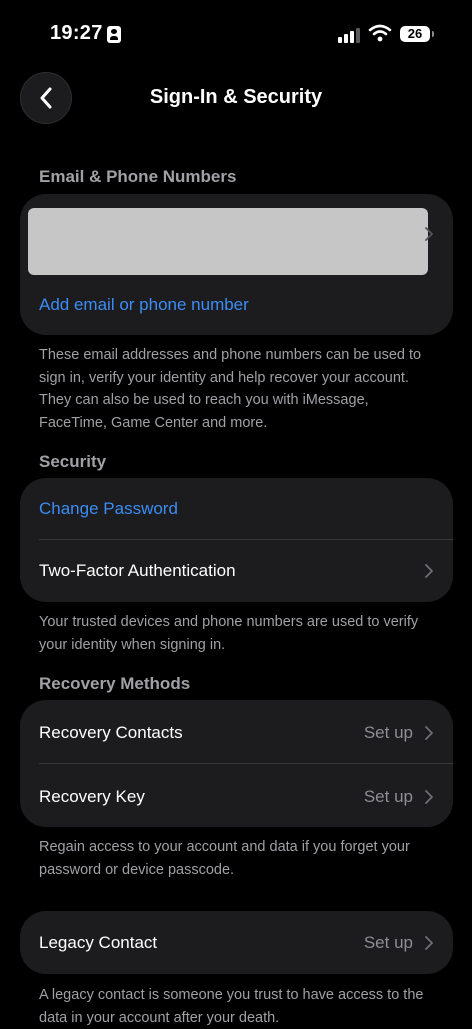 The image size is (472, 1029). Describe the element at coordinates (98, 942) in the screenshot. I see `legacy-contact-label: Legacy Contact` at that location.